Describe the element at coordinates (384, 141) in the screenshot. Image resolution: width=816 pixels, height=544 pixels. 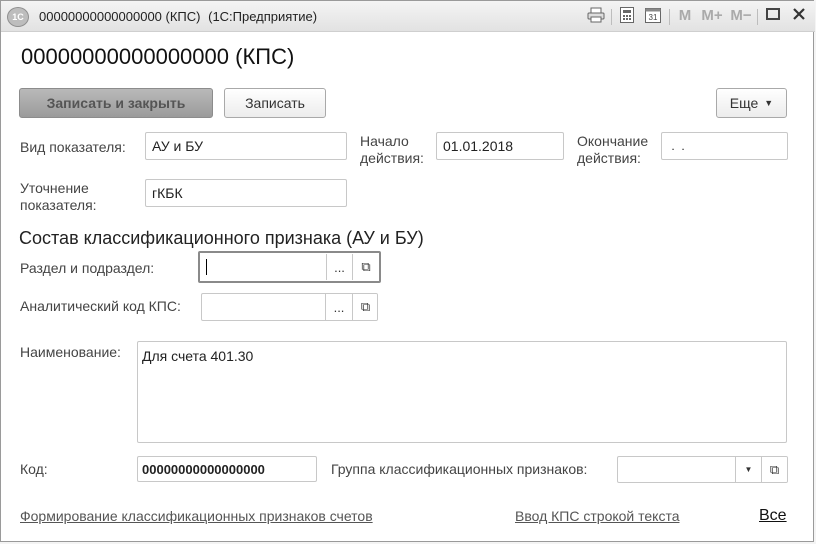
I see `start-label-line1: Начало` at that location.